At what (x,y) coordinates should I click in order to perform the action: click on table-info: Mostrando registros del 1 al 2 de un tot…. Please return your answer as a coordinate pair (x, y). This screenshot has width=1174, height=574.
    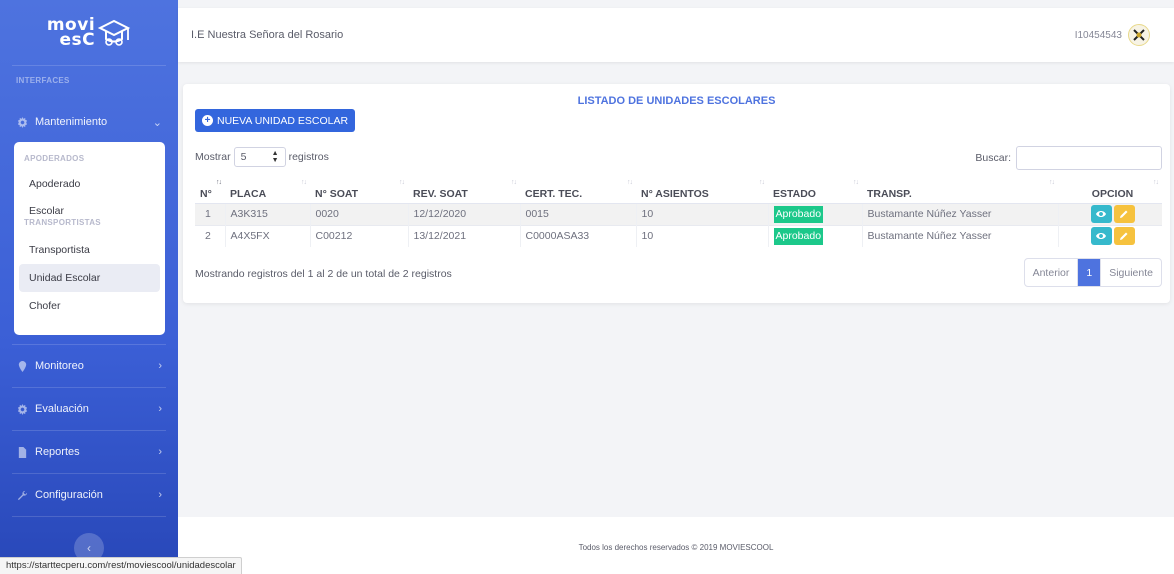
    Looking at the image, I should click on (323, 274).